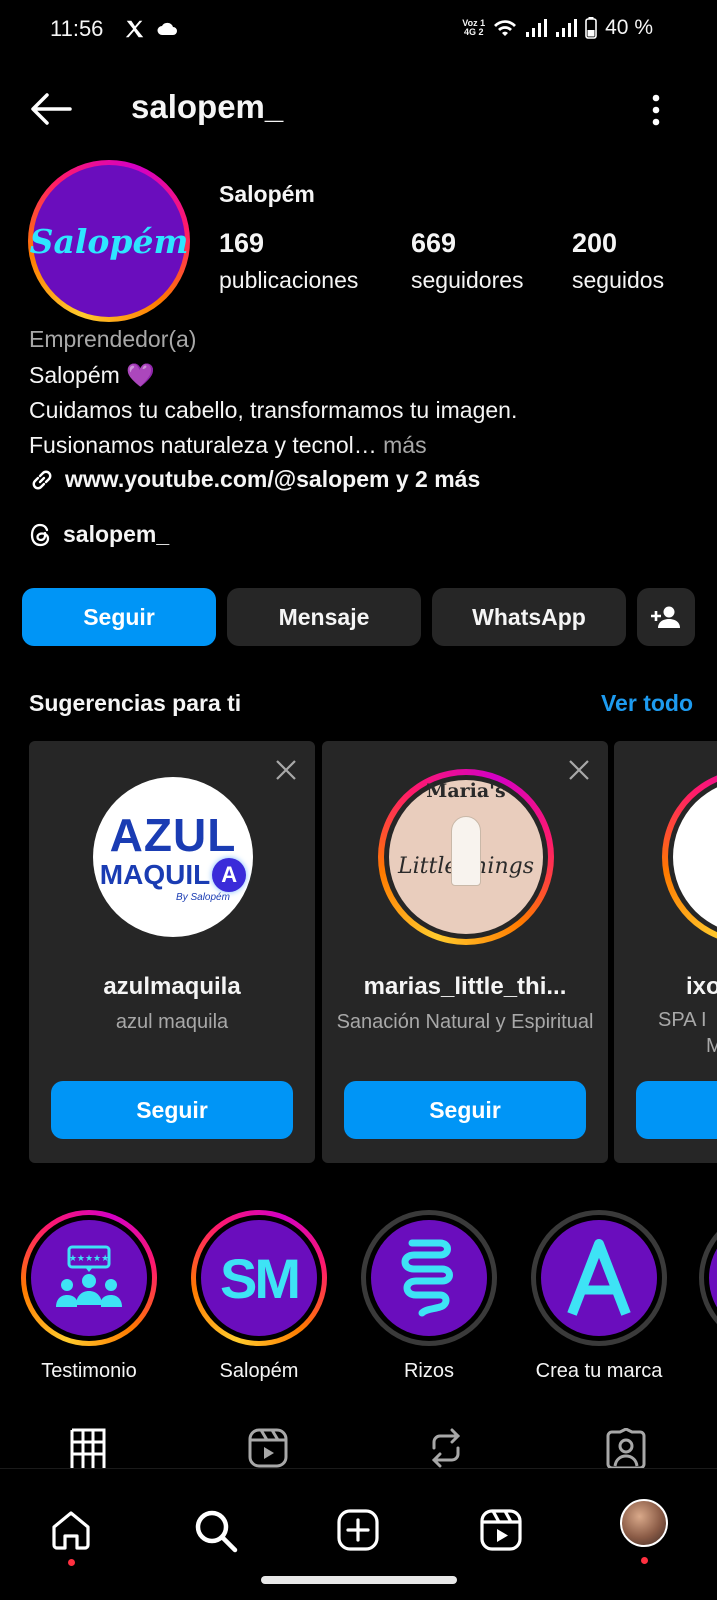 The width and height of the screenshot is (717, 1600). I want to click on suggestion-avatar: Maria's Little things, so click(466, 857).